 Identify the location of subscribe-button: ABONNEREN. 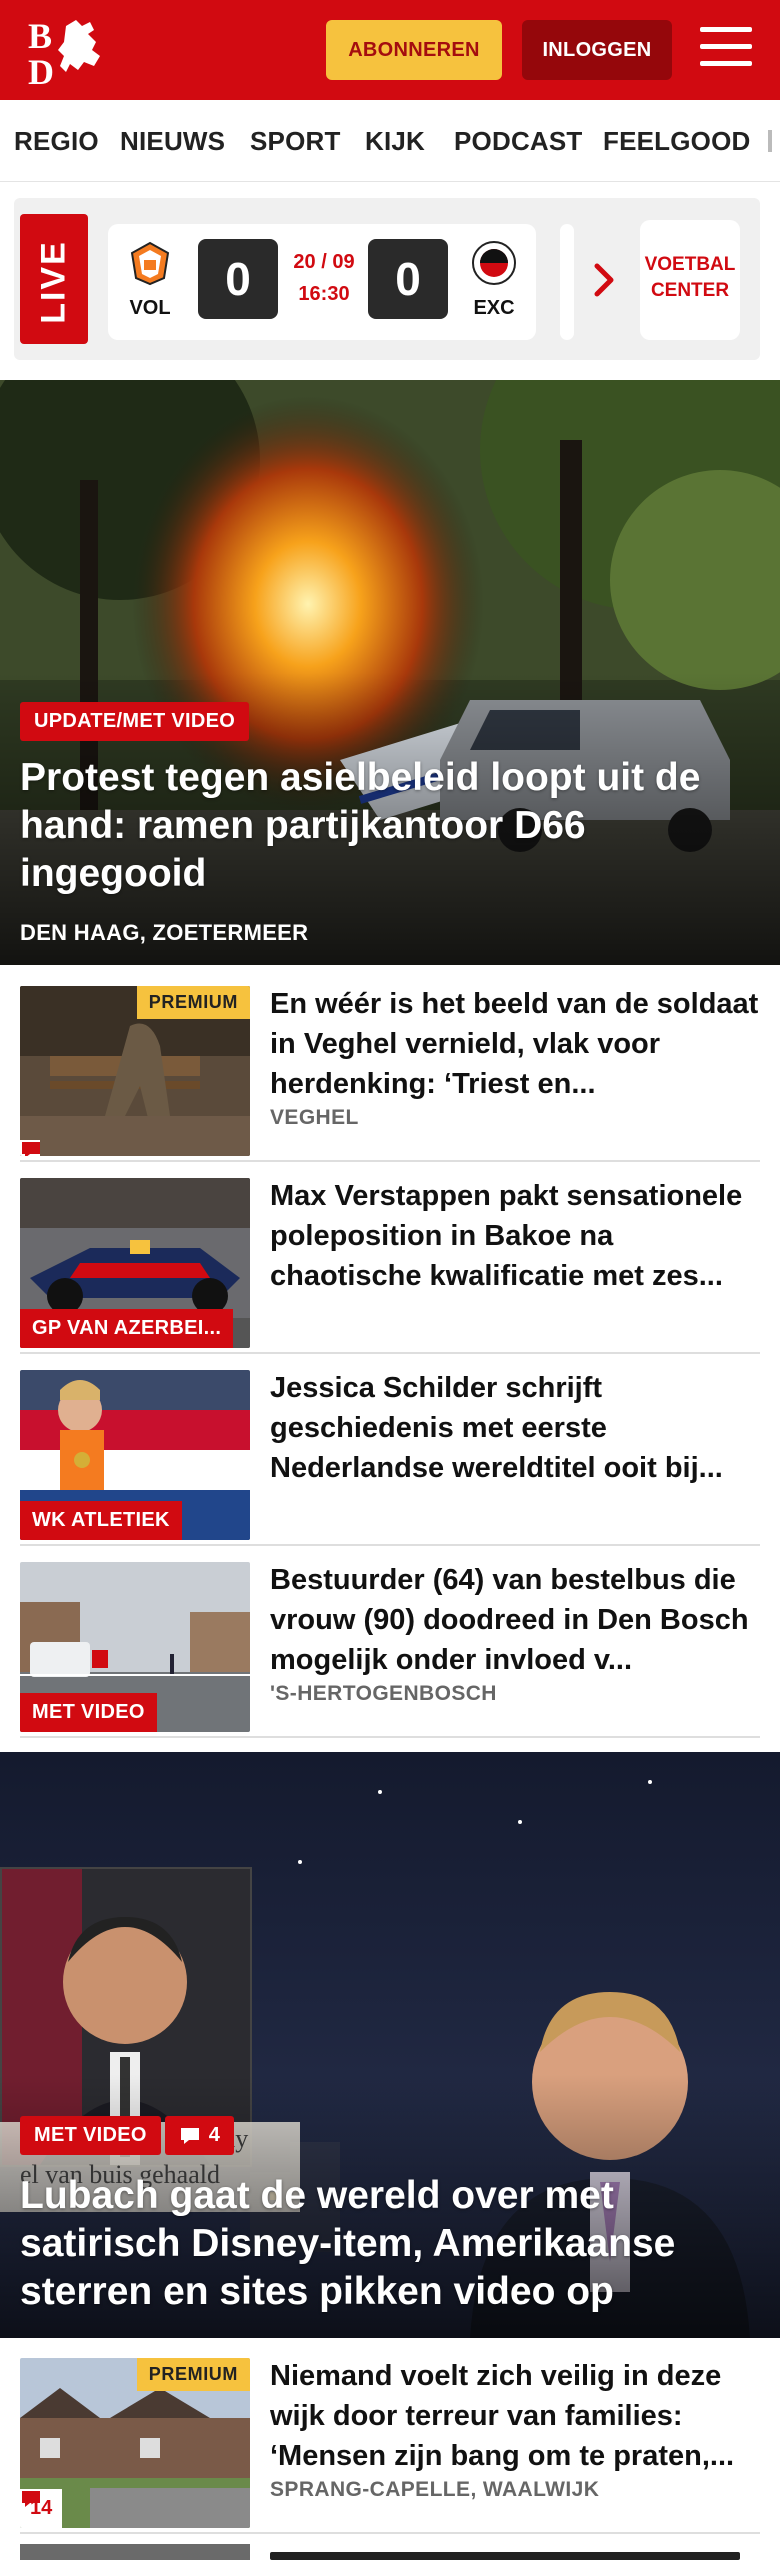
(414, 50).